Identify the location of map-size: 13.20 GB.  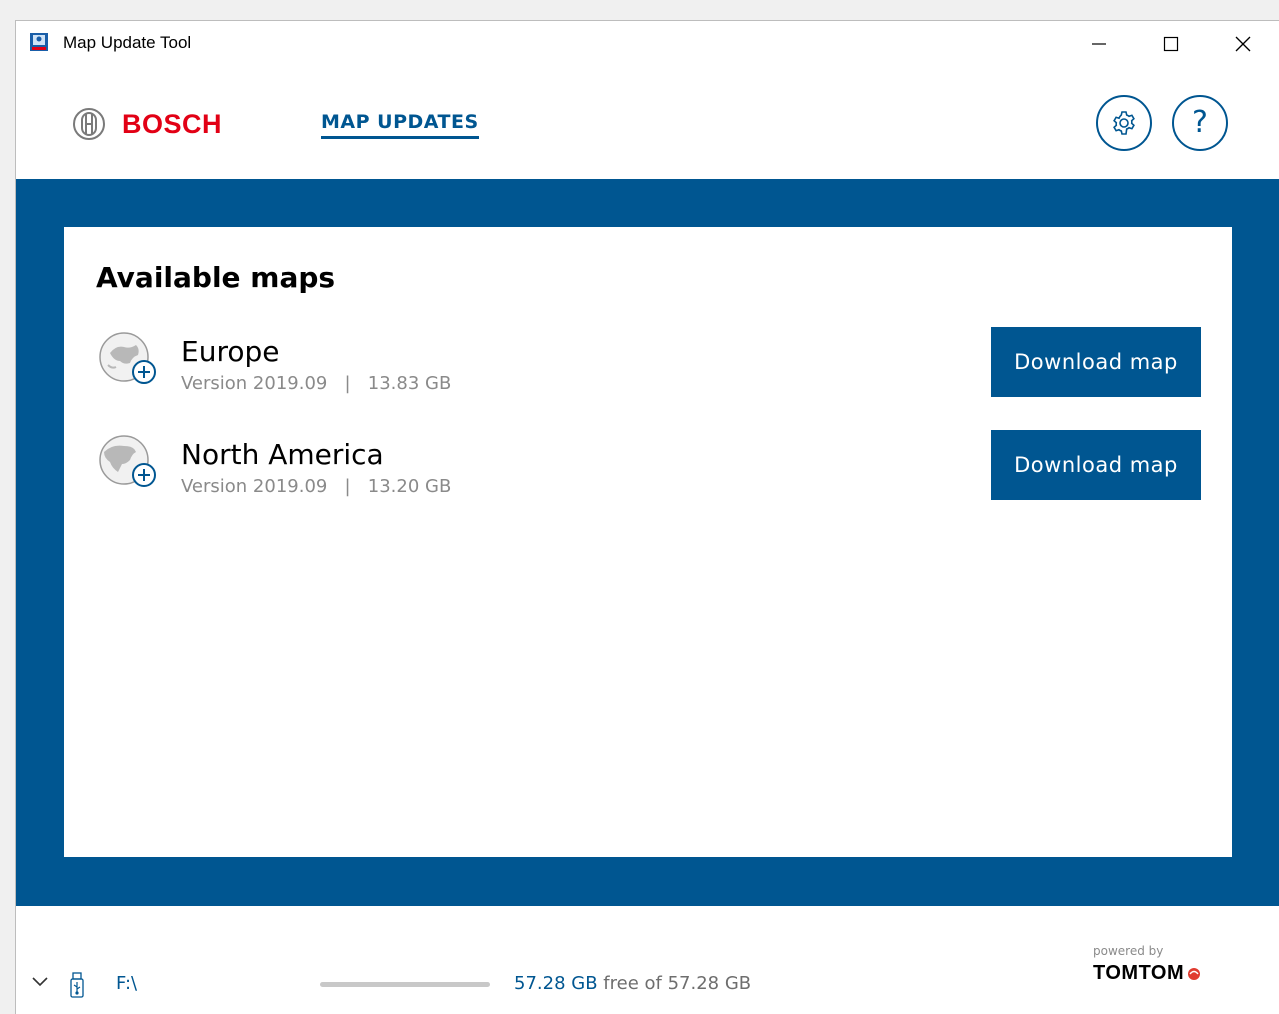
(409, 486).